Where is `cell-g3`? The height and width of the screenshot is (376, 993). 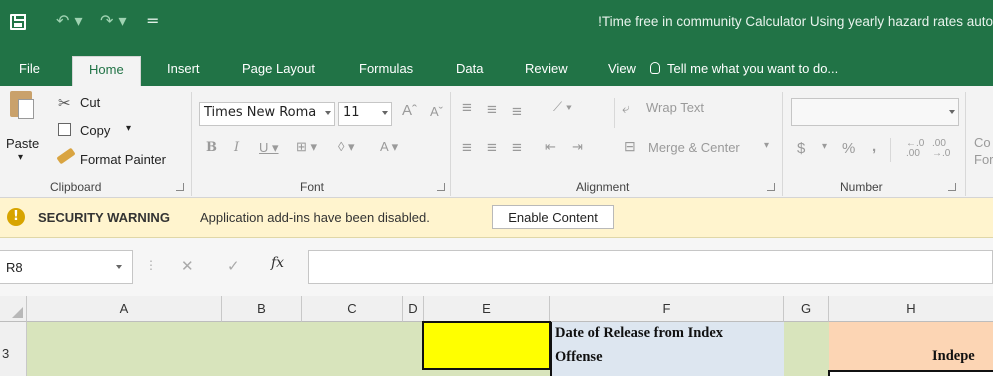
cell-g3 is located at coordinates (806, 349).